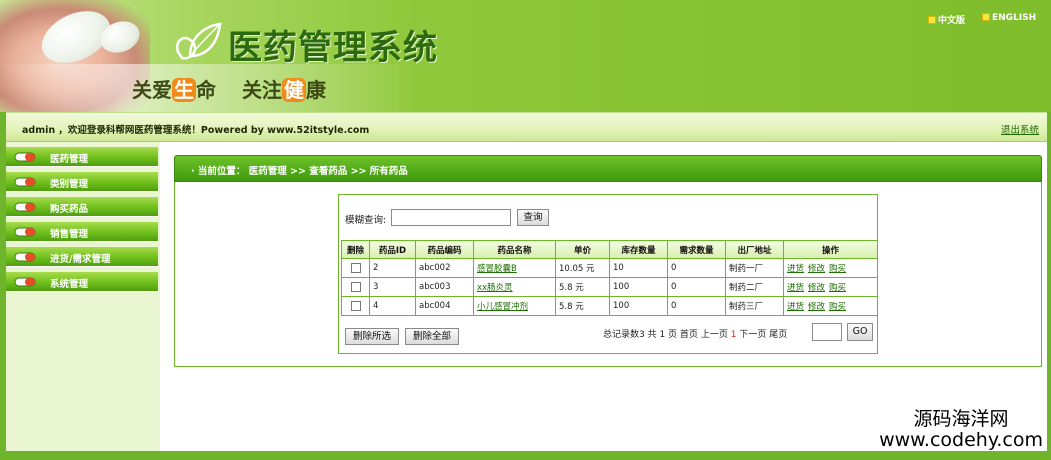 The width and height of the screenshot is (1051, 460). What do you see at coordinates (261, 90) in the screenshot?
I see `slogan-text: 关注` at bounding box center [261, 90].